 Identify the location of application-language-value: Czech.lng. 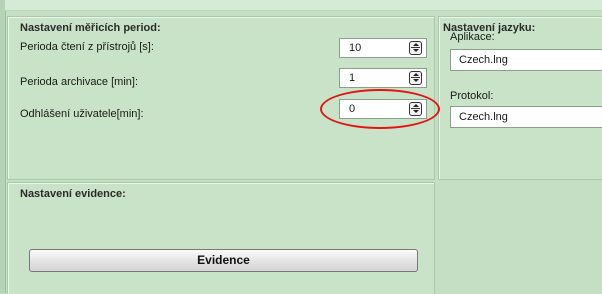
(483, 60).